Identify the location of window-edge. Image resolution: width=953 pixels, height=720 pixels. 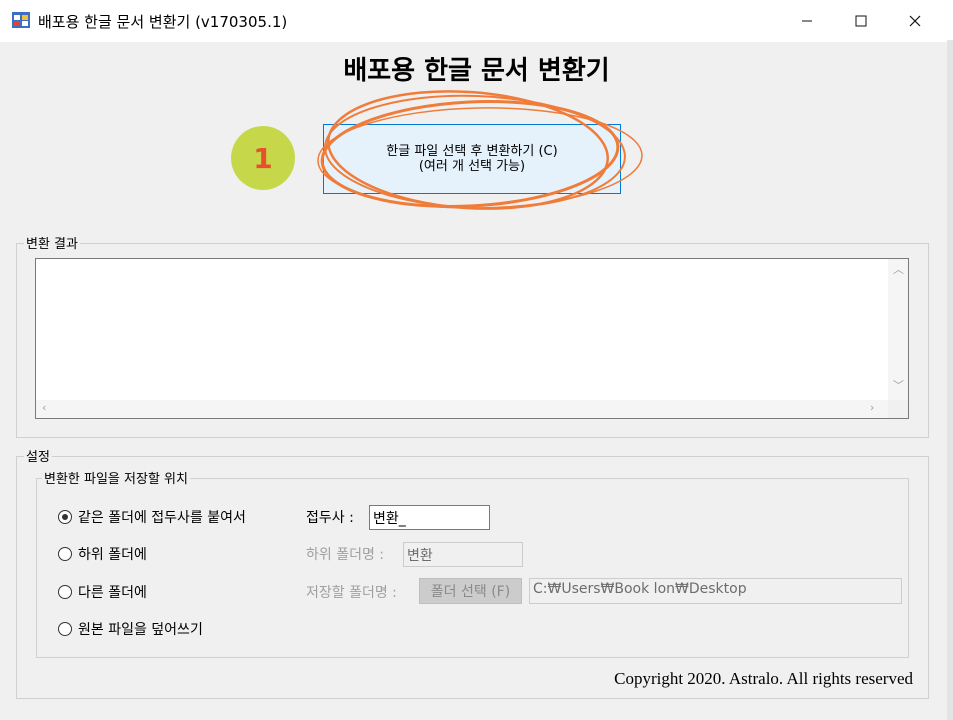
(950, 380).